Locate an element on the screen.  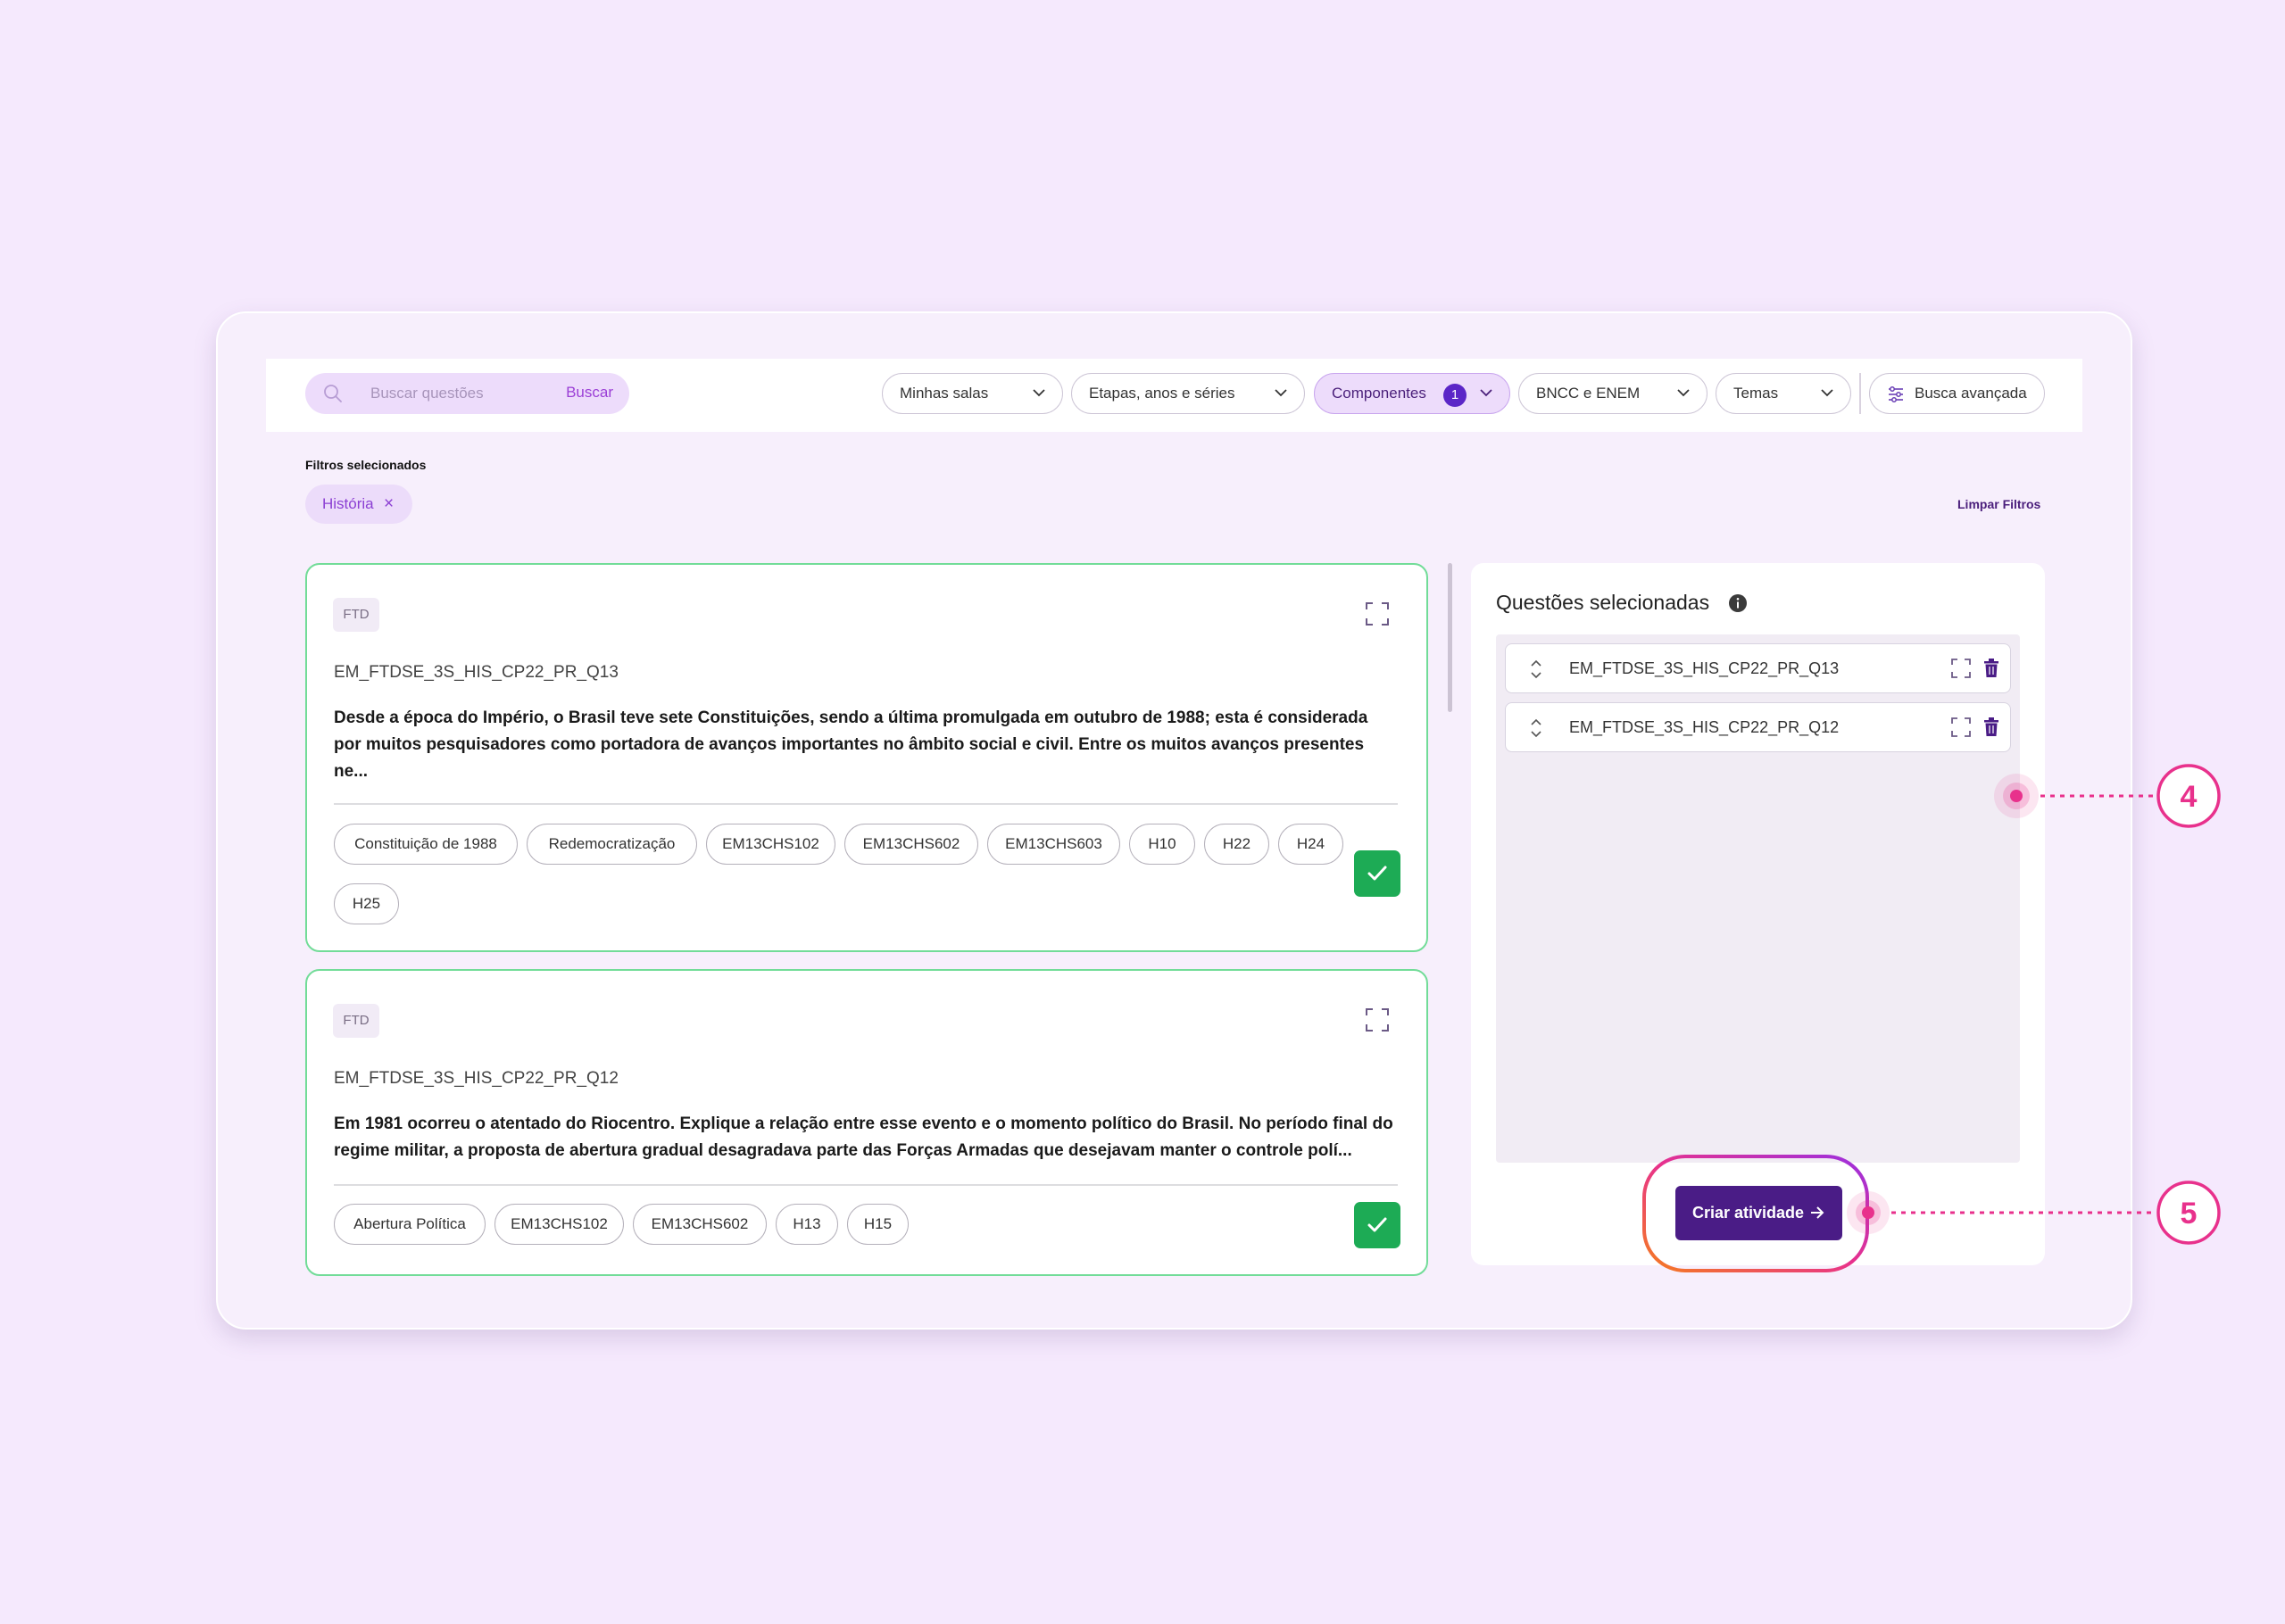
callout-5-number: 5 is located at coordinates (2189, 1213).